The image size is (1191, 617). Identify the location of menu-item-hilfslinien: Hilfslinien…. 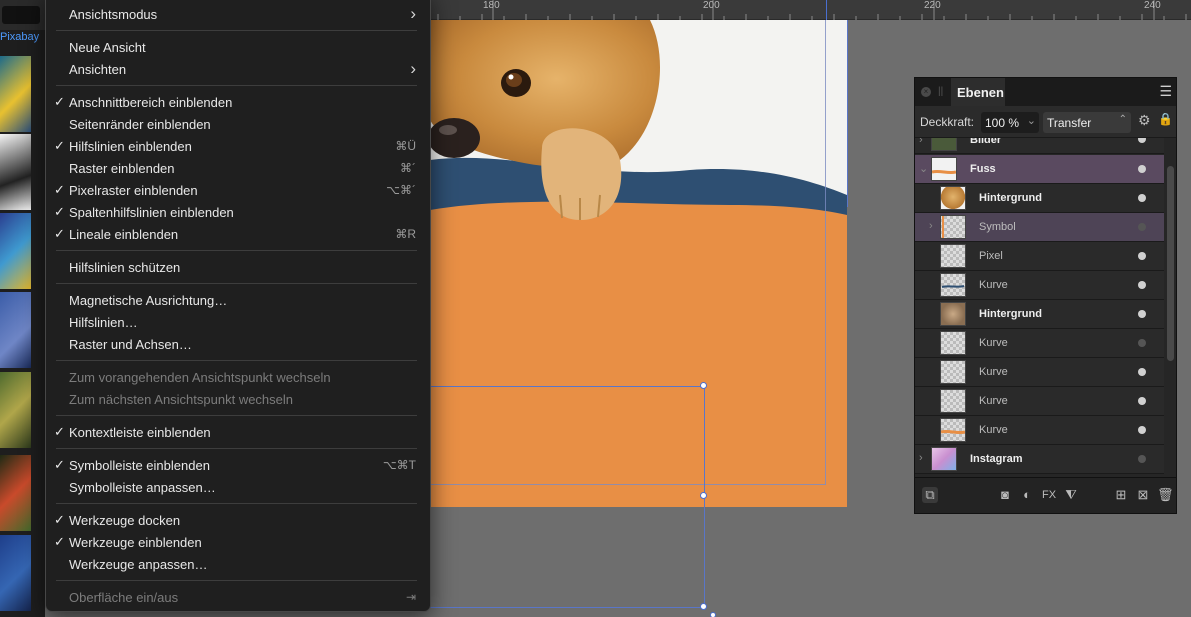
(238, 322).